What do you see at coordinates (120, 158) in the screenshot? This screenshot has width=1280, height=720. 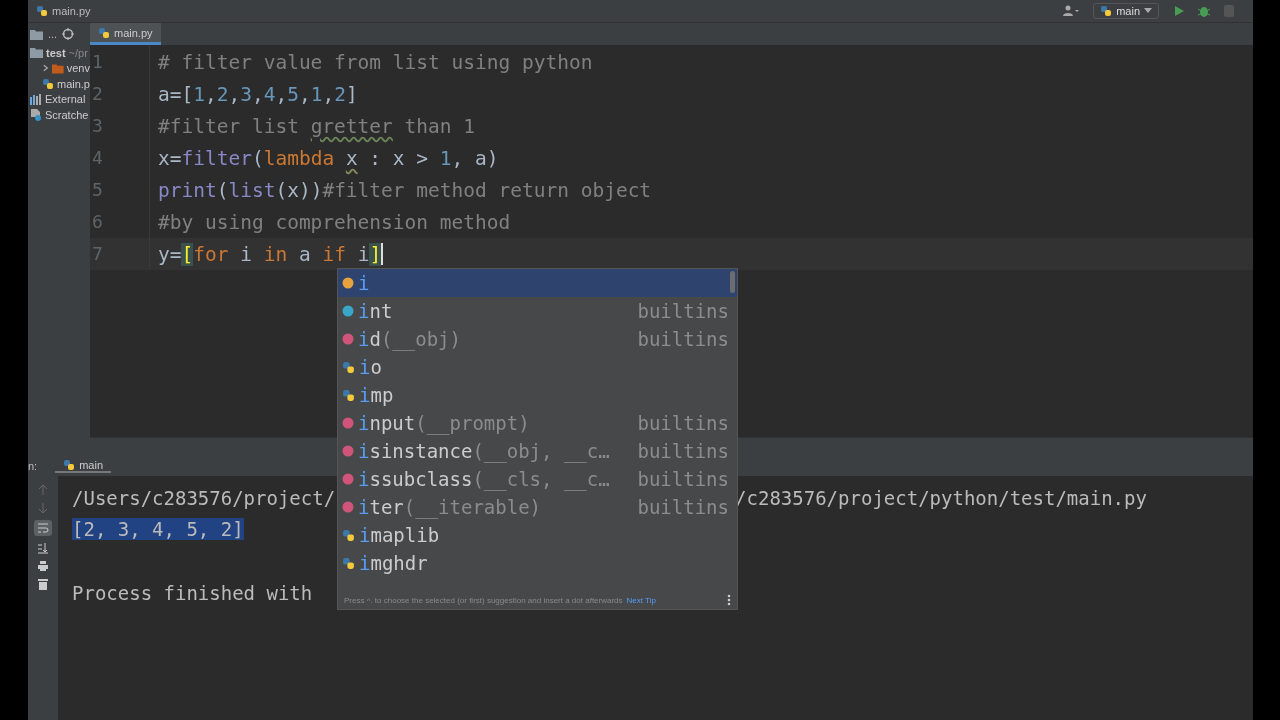 I see `line-number: 4` at bounding box center [120, 158].